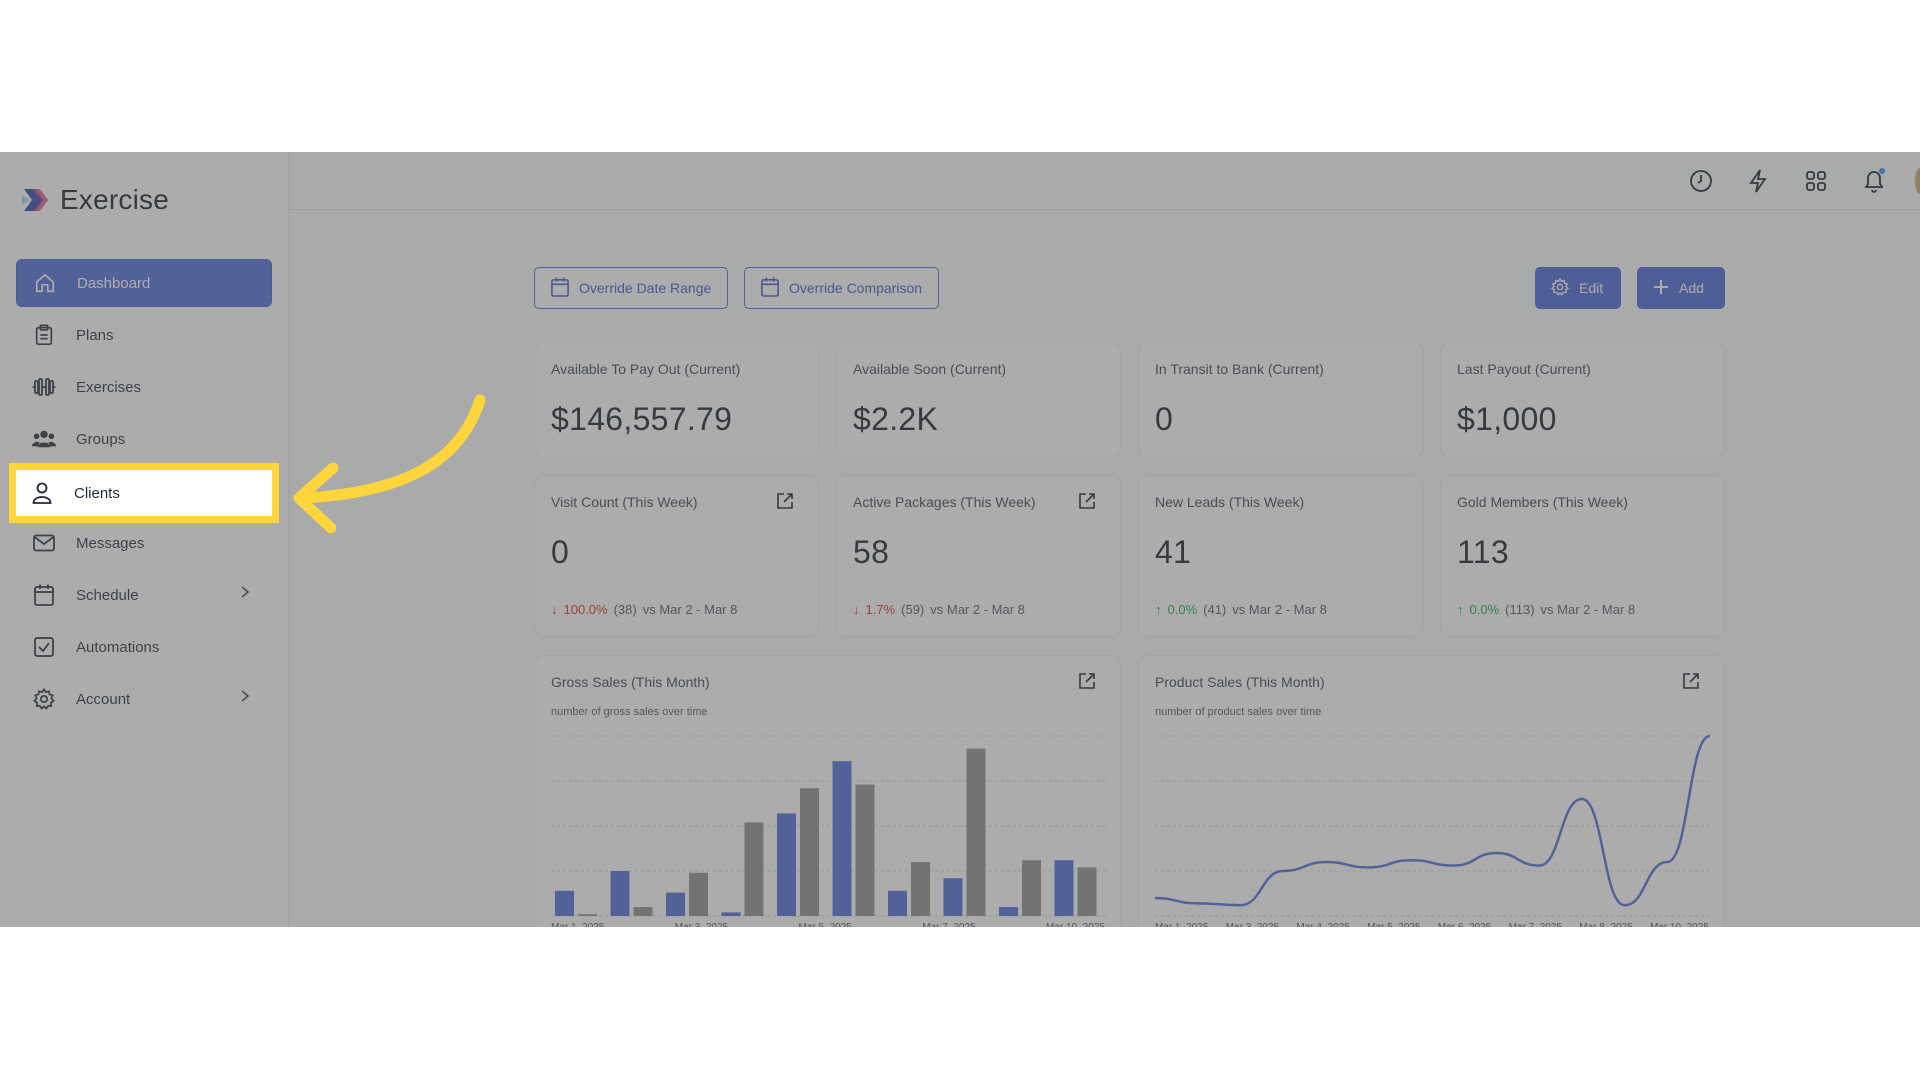  I want to click on sidebar-item-clients-highlighted: Clients, so click(75, 493).